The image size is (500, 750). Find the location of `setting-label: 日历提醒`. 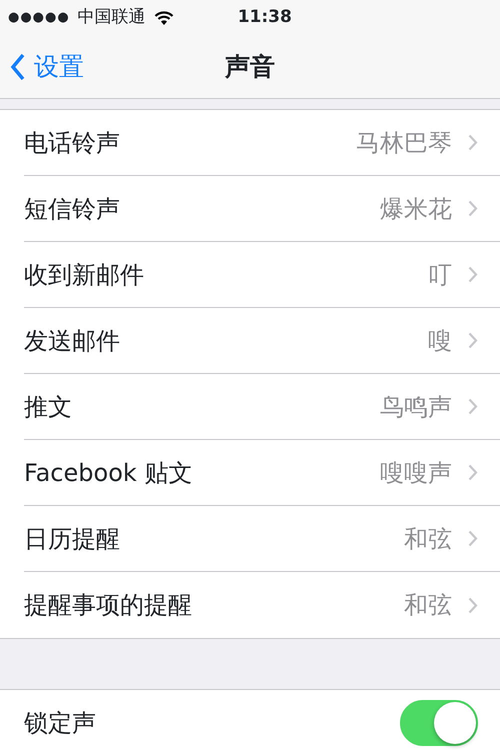

setting-label: 日历提醒 is located at coordinates (72, 539).